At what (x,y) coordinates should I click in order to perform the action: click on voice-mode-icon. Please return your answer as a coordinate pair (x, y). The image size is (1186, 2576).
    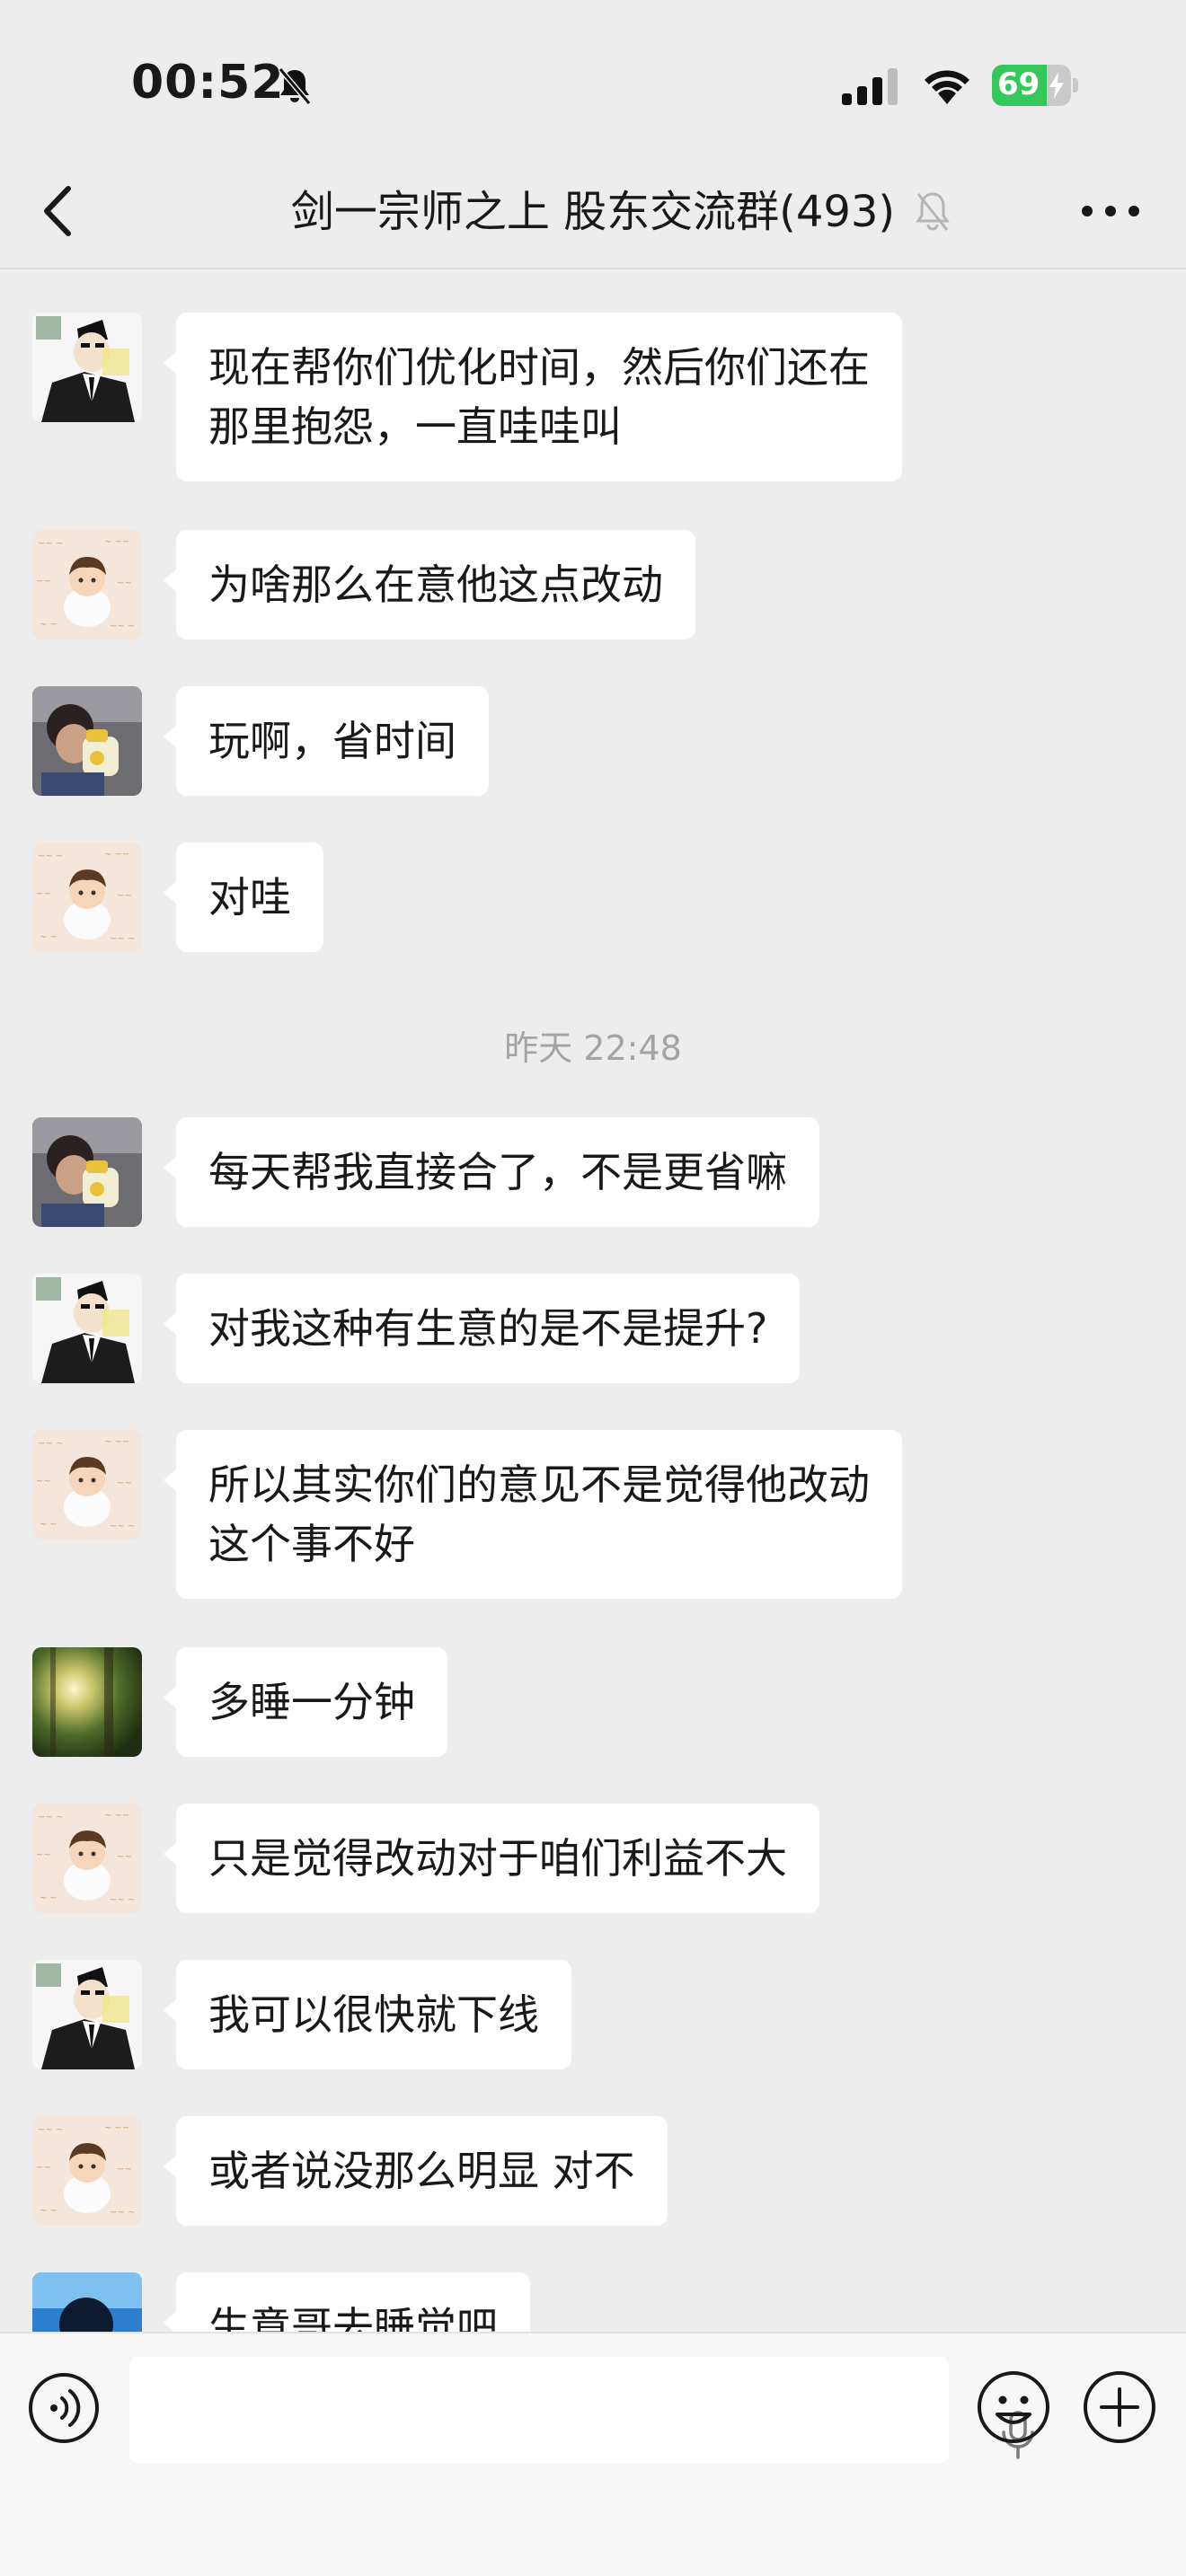
    Looking at the image, I should click on (64, 2408).